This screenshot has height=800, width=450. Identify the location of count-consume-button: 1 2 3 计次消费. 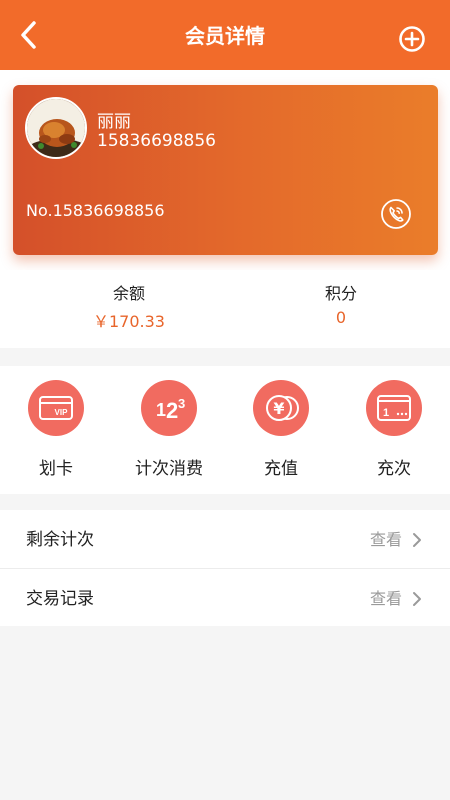
(169, 429).